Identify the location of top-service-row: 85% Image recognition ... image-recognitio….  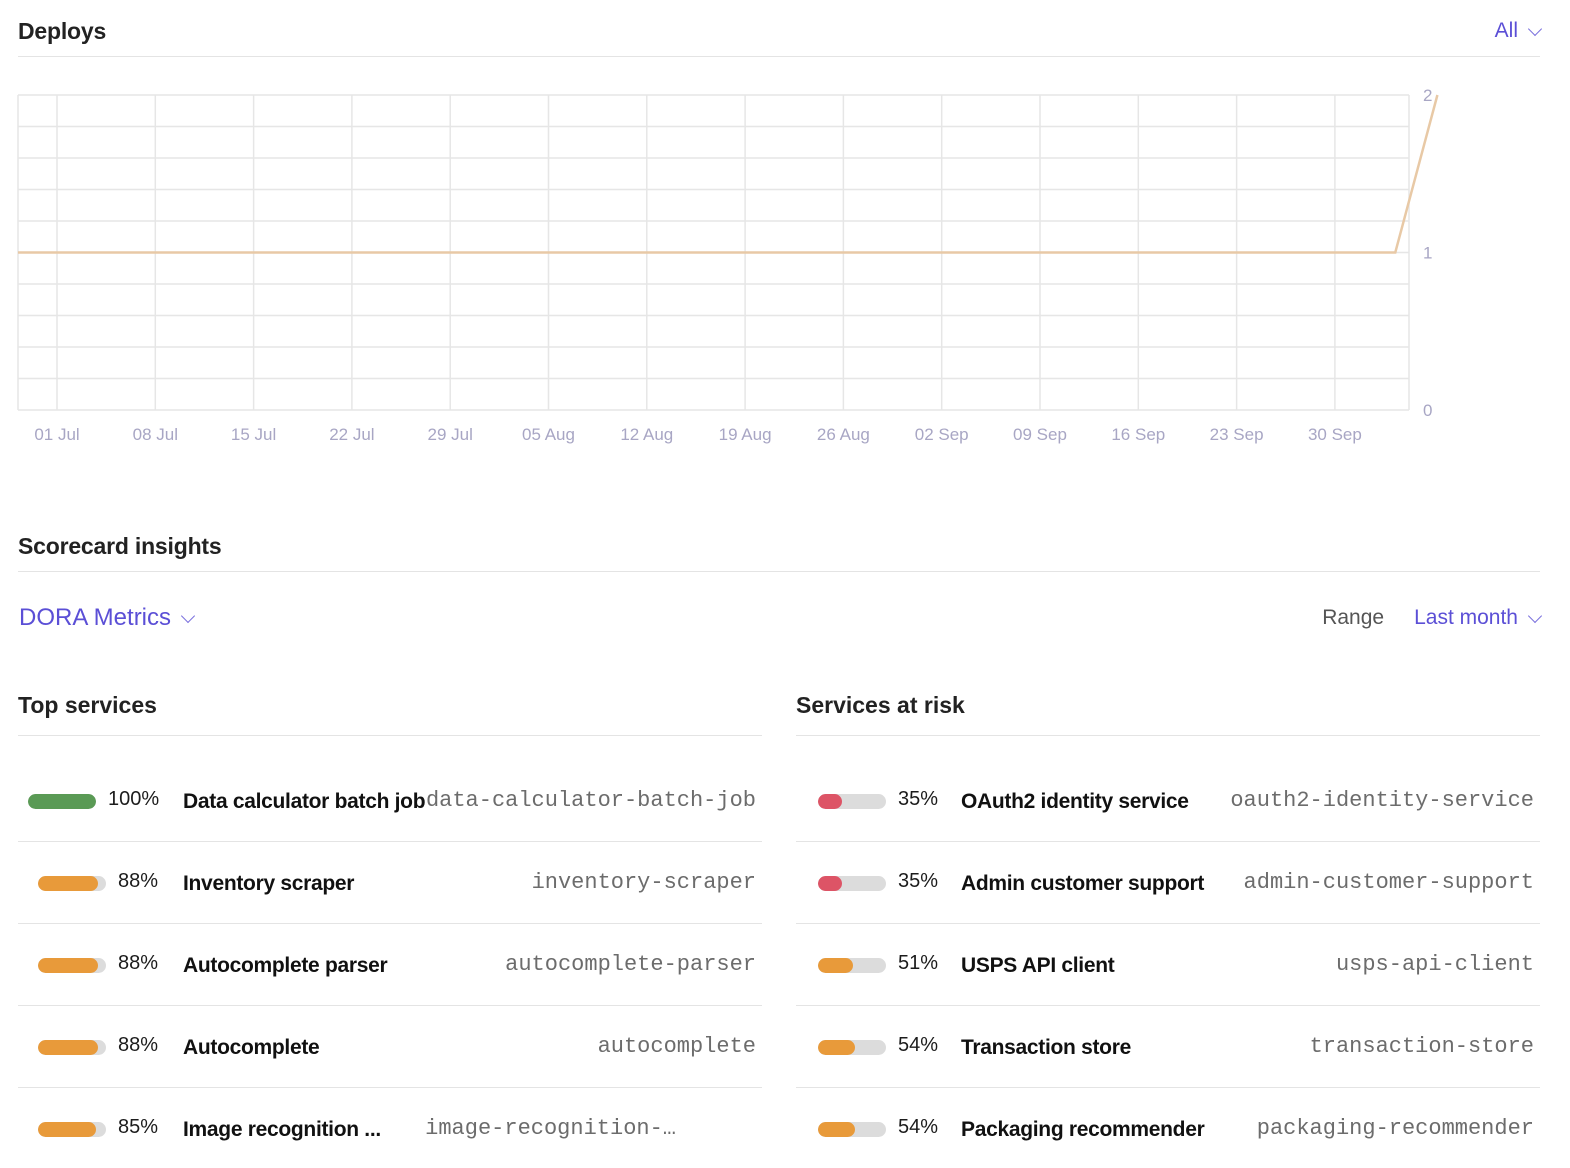
(390, 1128).